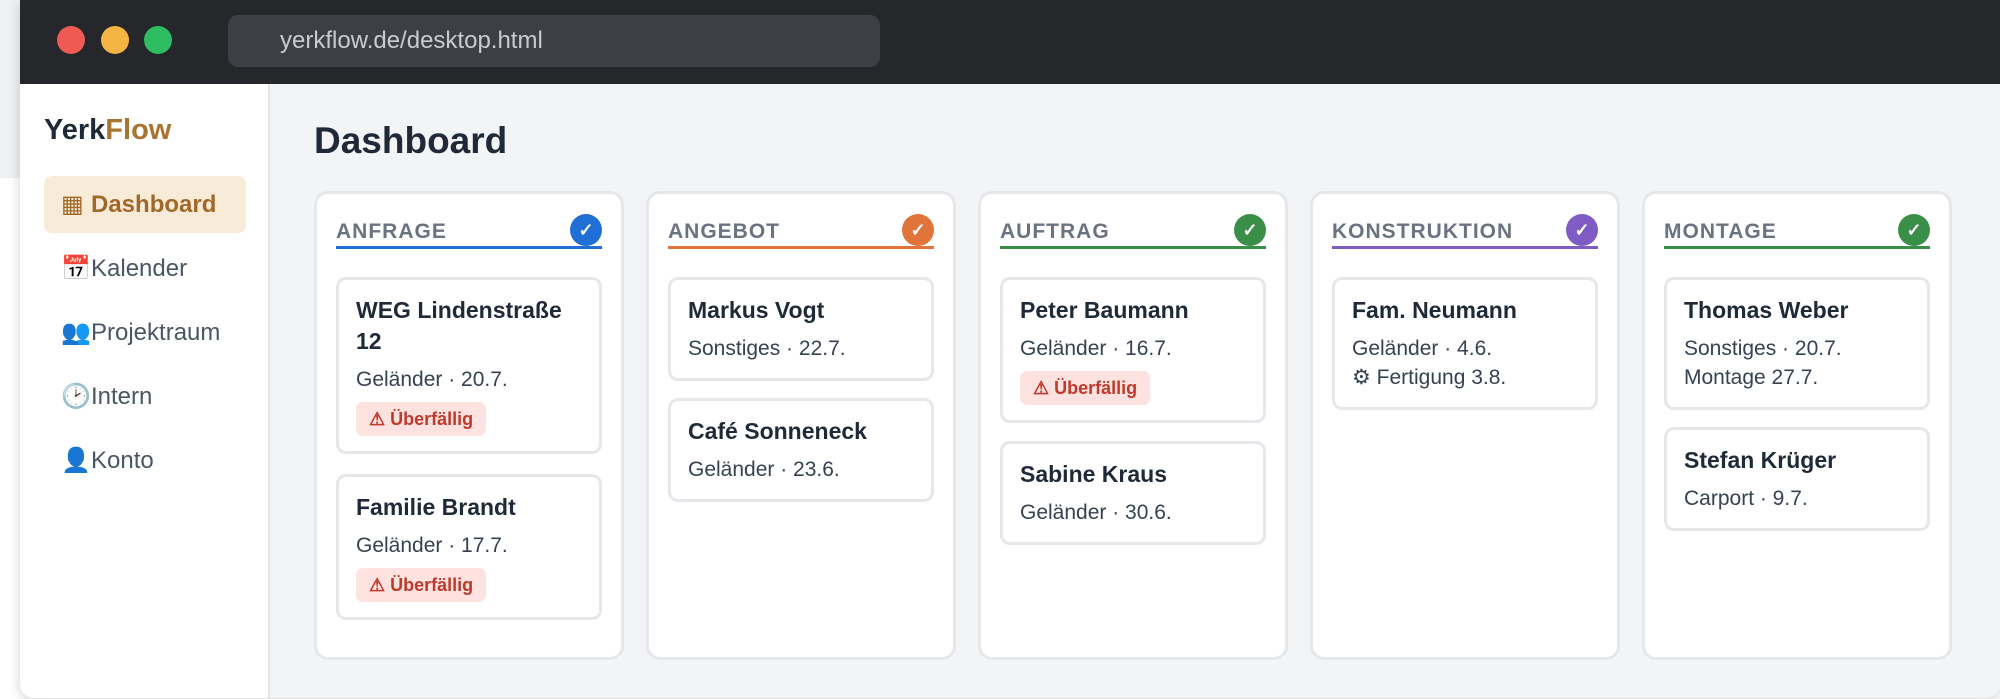 The height and width of the screenshot is (699, 2000). What do you see at coordinates (76, 396) in the screenshot?
I see `clock-icon: 🕑` at bounding box center [76, 396].